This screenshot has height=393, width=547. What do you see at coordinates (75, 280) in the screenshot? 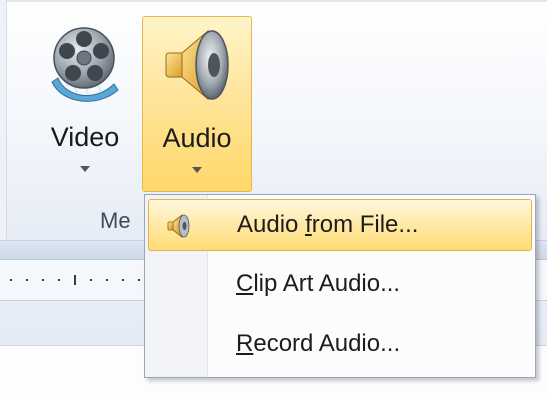
I see `ruler-ticks` at bounding box center [75, 280].